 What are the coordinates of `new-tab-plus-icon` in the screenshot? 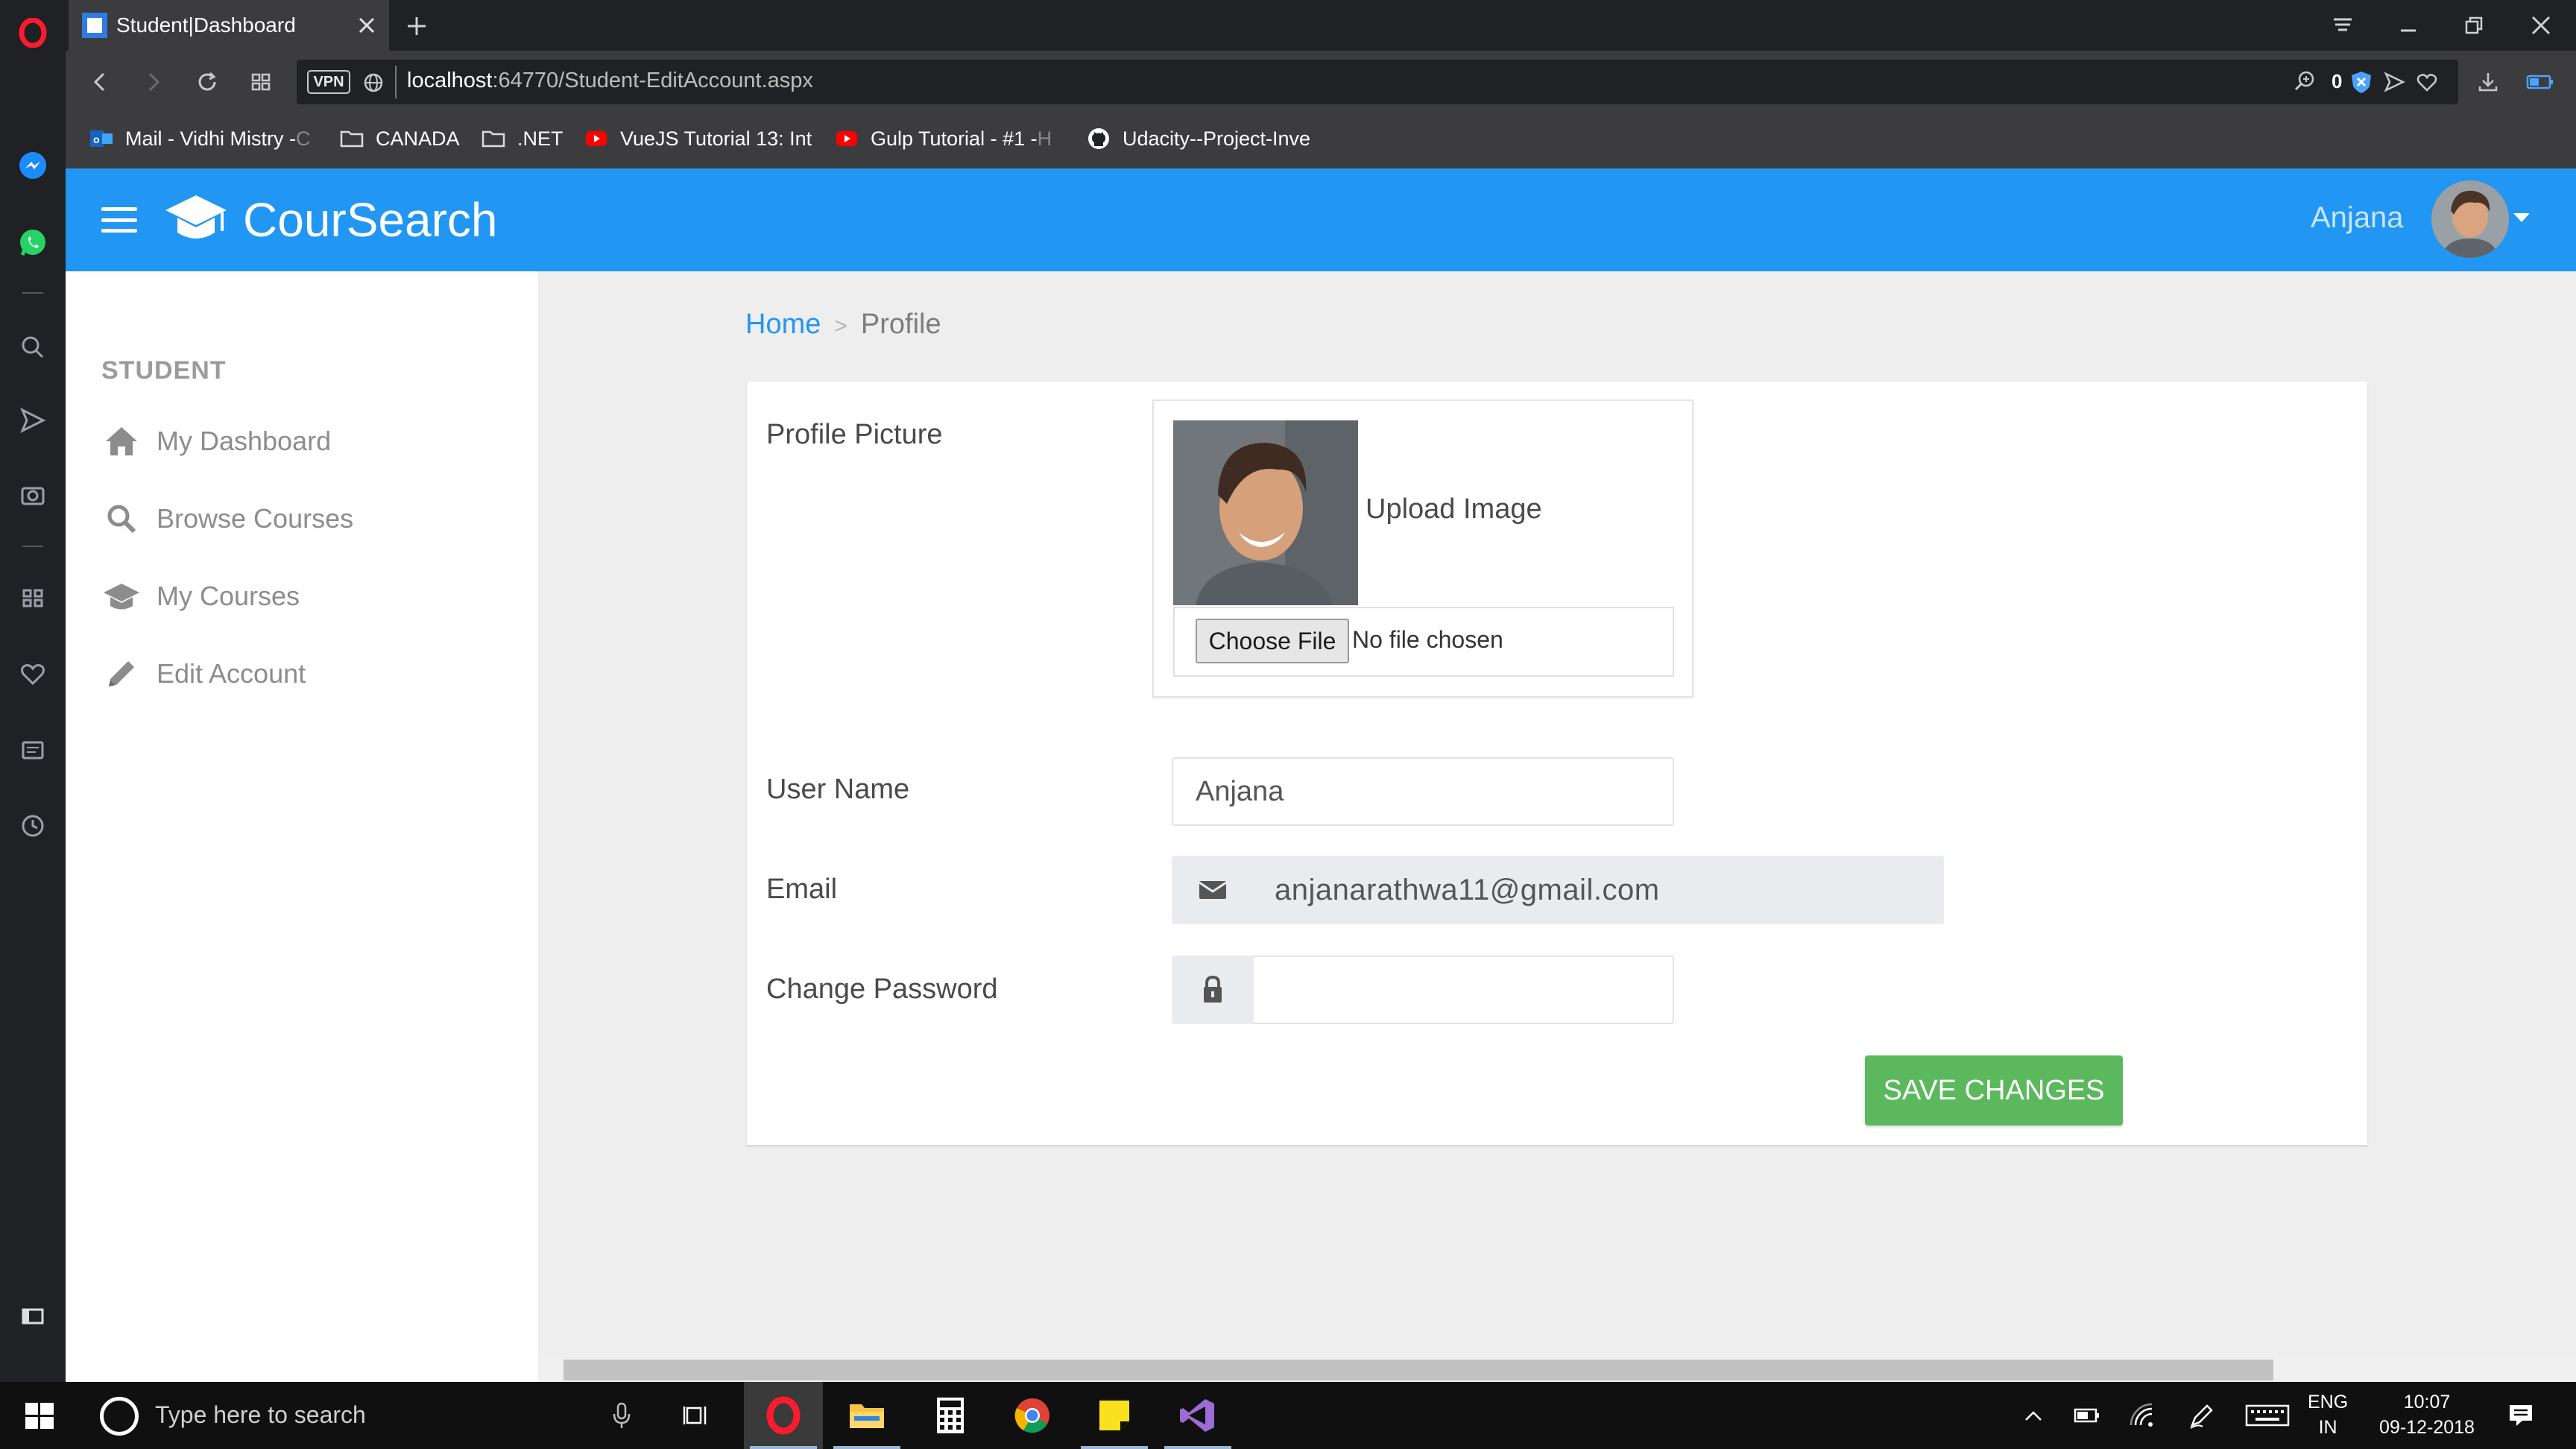 It's located at (417, 26).